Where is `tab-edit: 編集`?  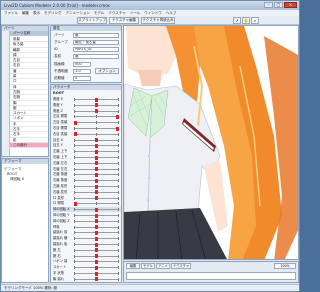 tab-edit: 編集 is located at coordinates (133, 266).